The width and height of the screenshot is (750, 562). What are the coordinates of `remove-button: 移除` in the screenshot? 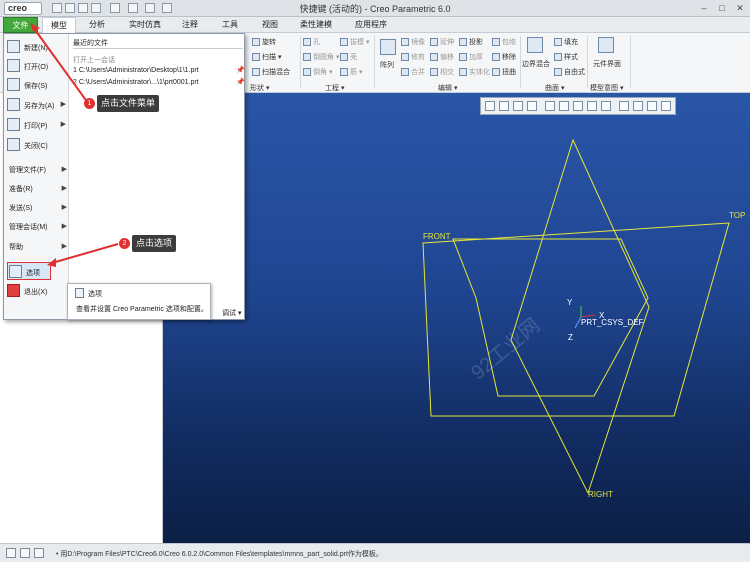 It's located at (504, 57).